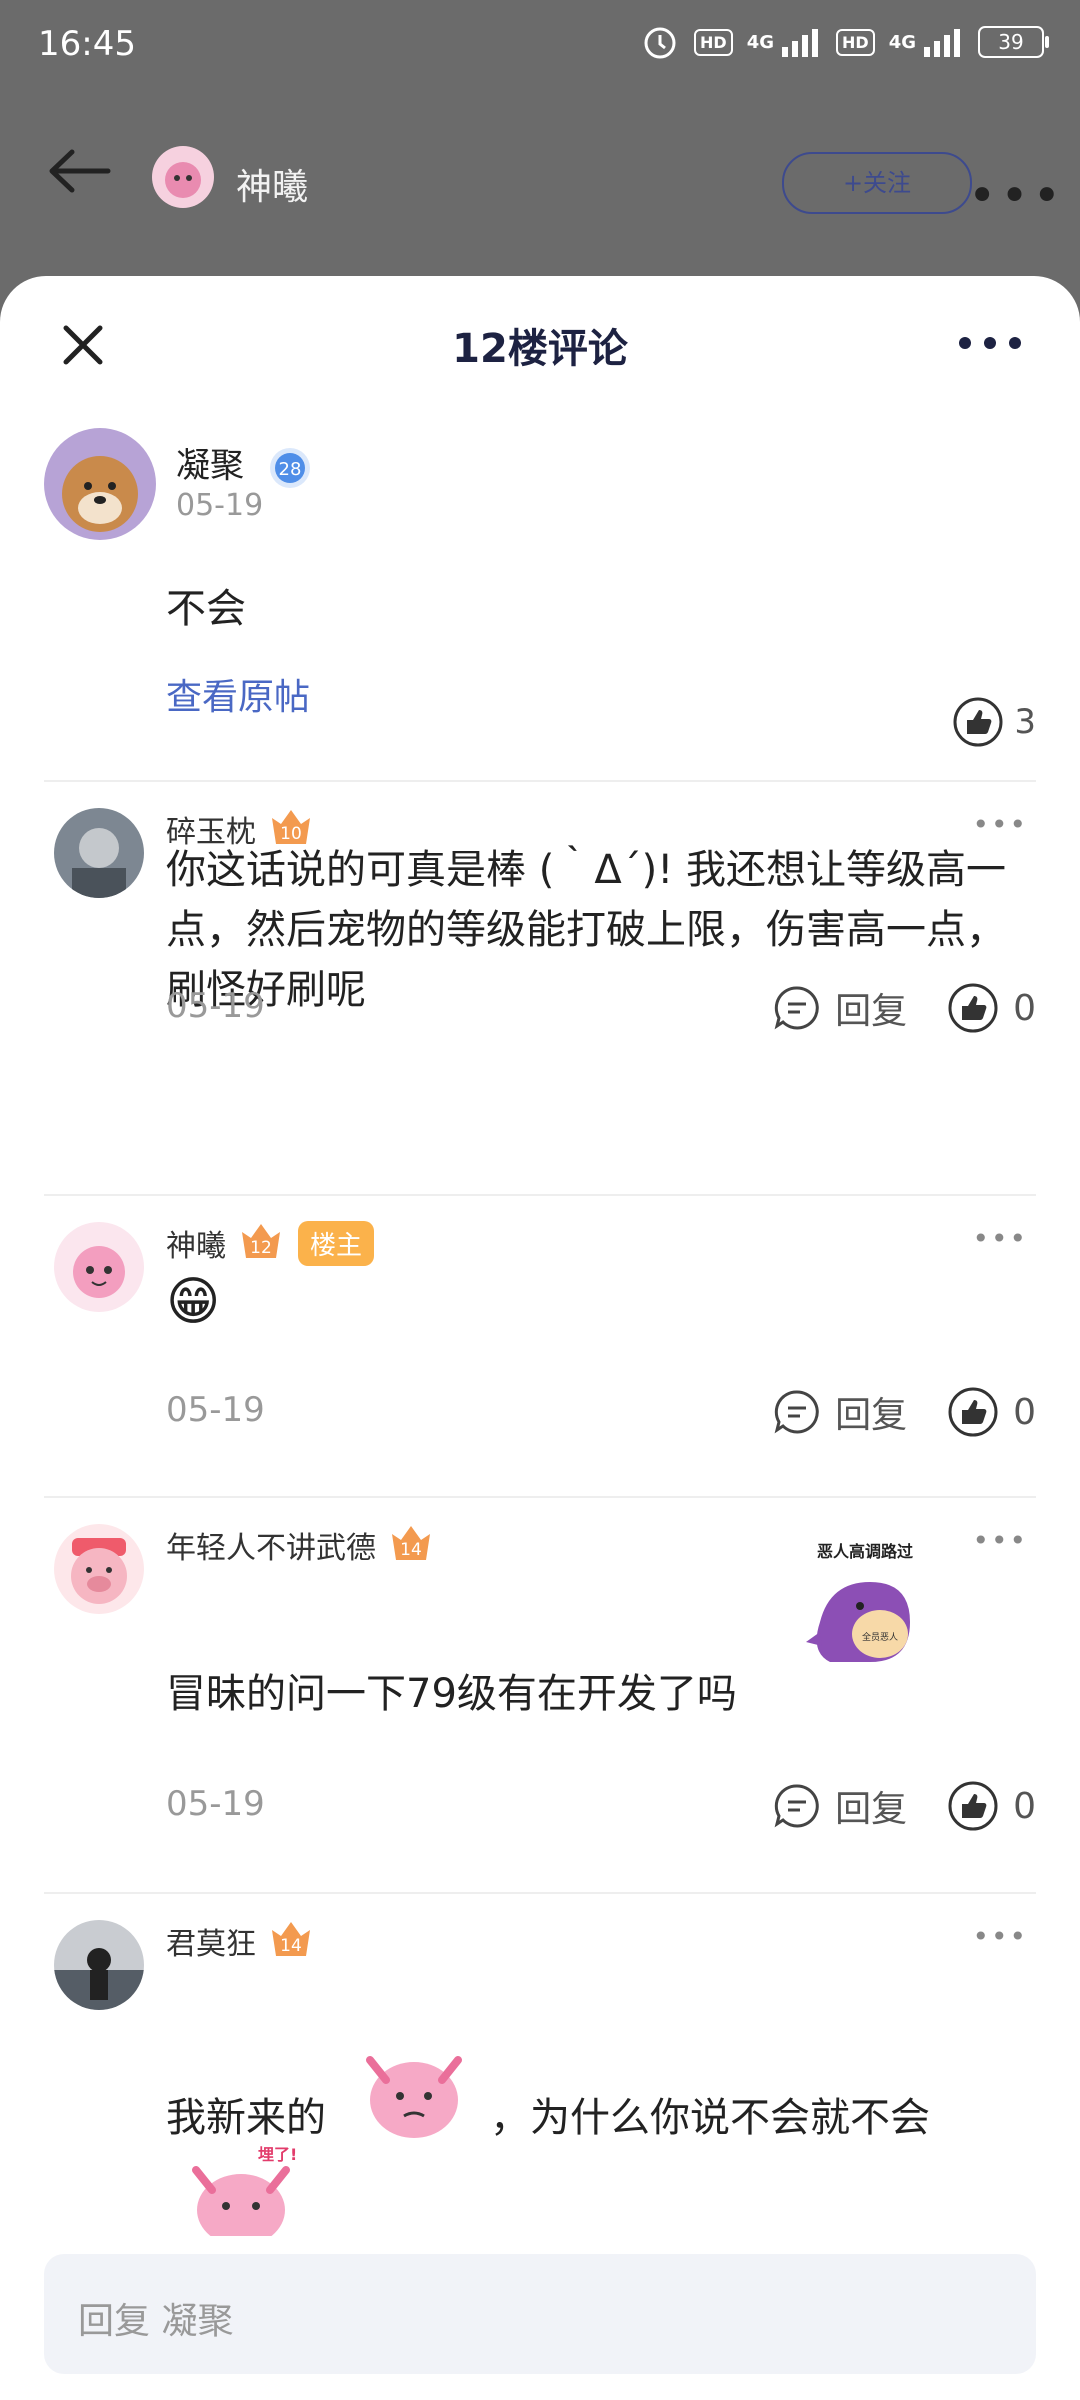 This screenshot has width=1080, height=2400. What do you see at coordinates (220, 505) in the screenshot?
I see `comment-date: 05-19` at bounding box center [220, 505].